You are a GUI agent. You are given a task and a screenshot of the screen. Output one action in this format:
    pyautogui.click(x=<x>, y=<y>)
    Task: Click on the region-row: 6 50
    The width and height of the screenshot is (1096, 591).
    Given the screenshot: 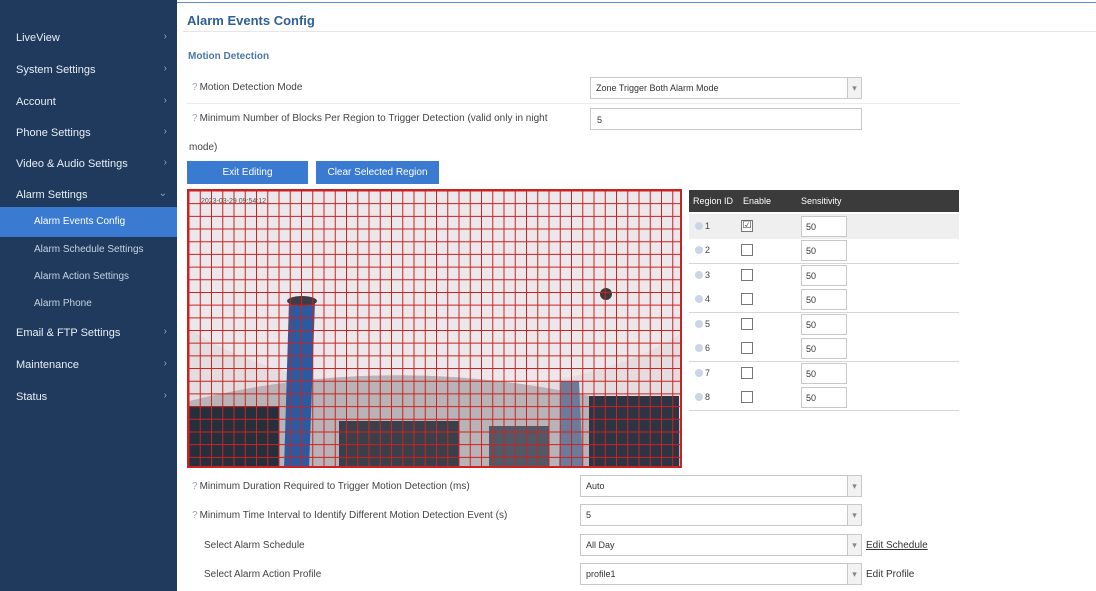 What is the action you would take?
    pyautogui.click(x=824, y=348)
    